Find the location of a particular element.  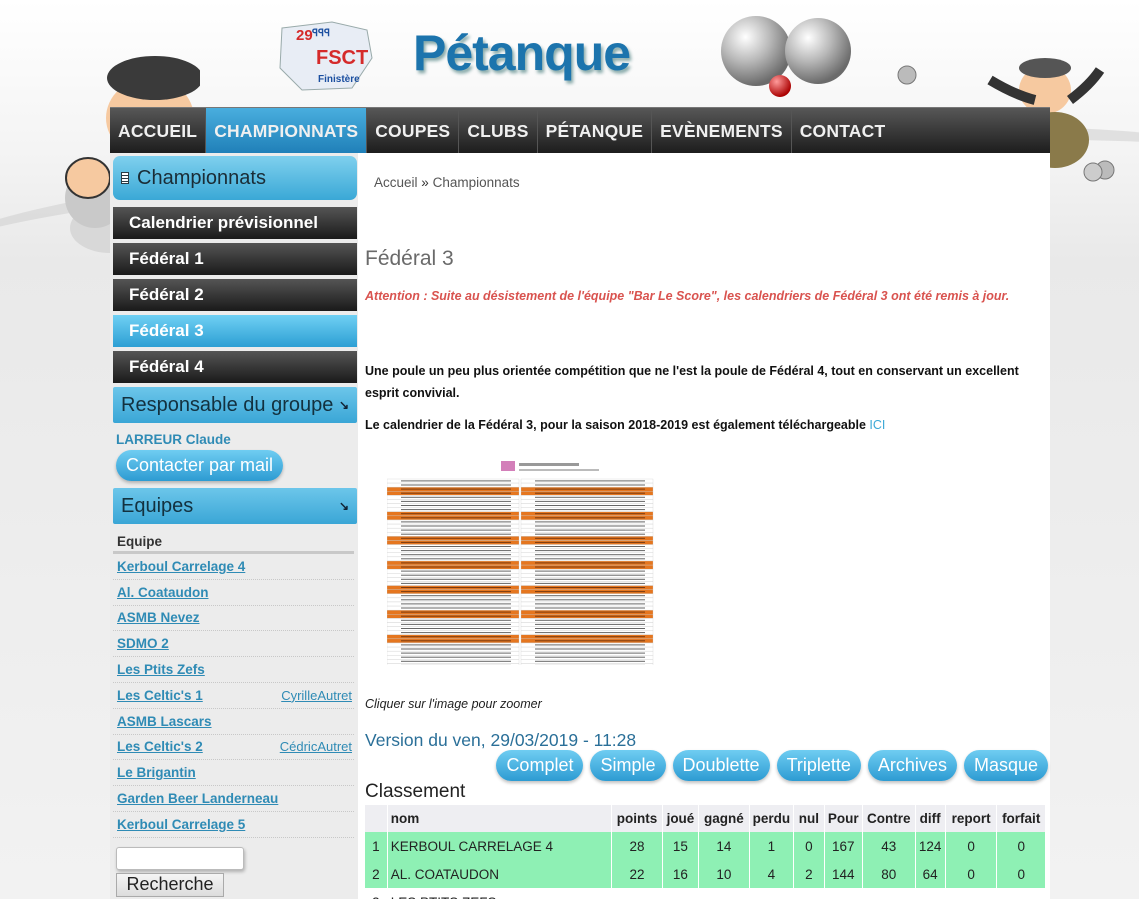

search-button: Recherche is located at coordinates (170, 884).